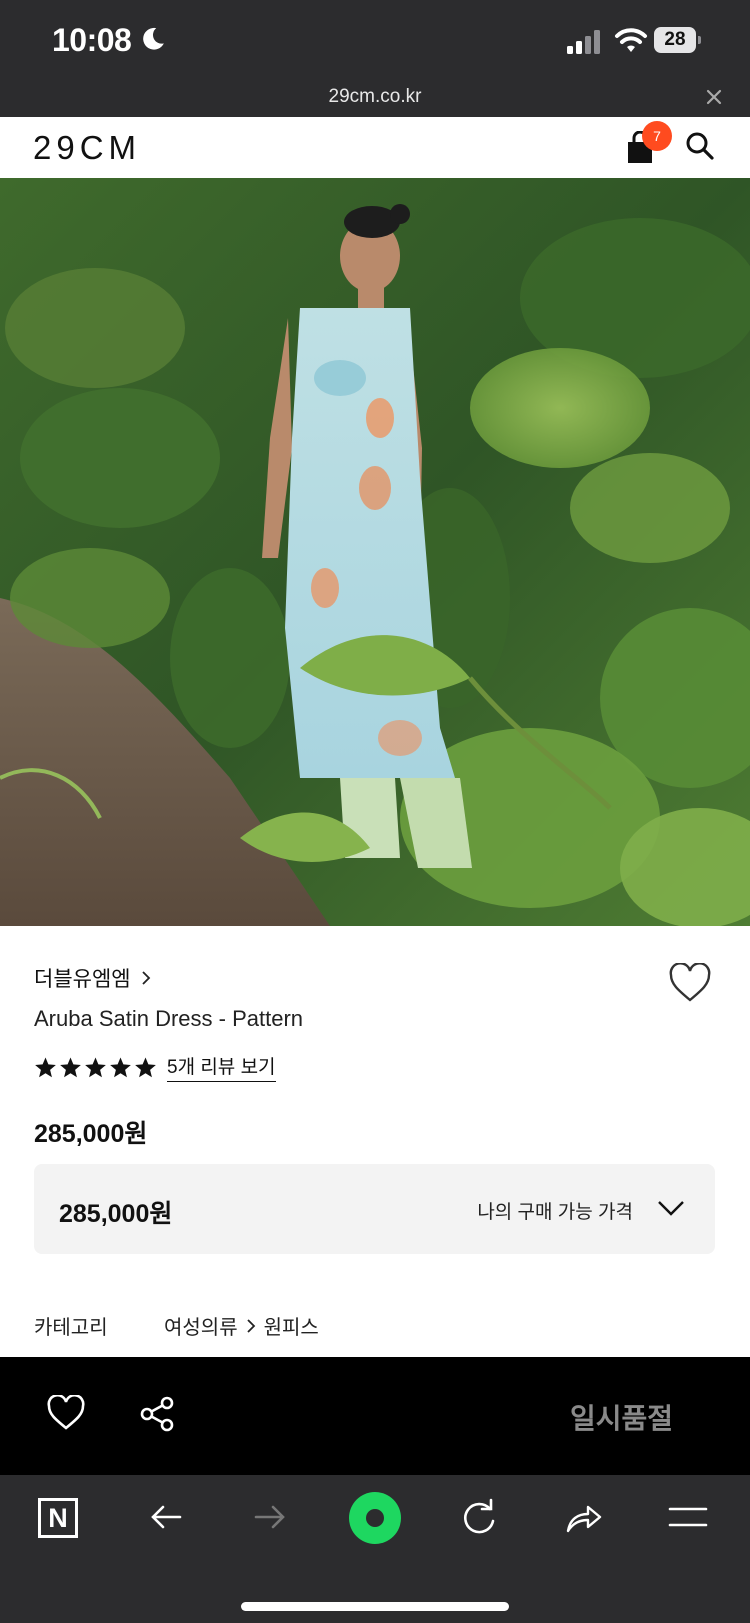  I want to click on home-indicator, so click(375, 1606).